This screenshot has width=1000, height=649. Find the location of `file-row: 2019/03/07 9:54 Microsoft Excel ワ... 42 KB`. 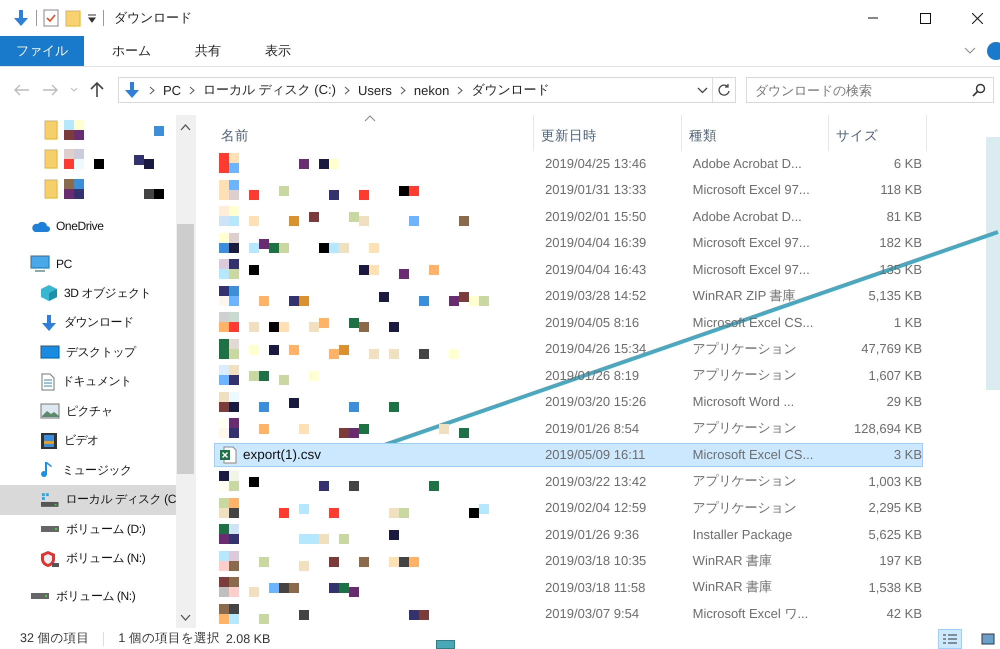

file-row: 2019/03/07 9:54 Microsoft Excel ワ... 42 KB is located at coordinates (568, 614).